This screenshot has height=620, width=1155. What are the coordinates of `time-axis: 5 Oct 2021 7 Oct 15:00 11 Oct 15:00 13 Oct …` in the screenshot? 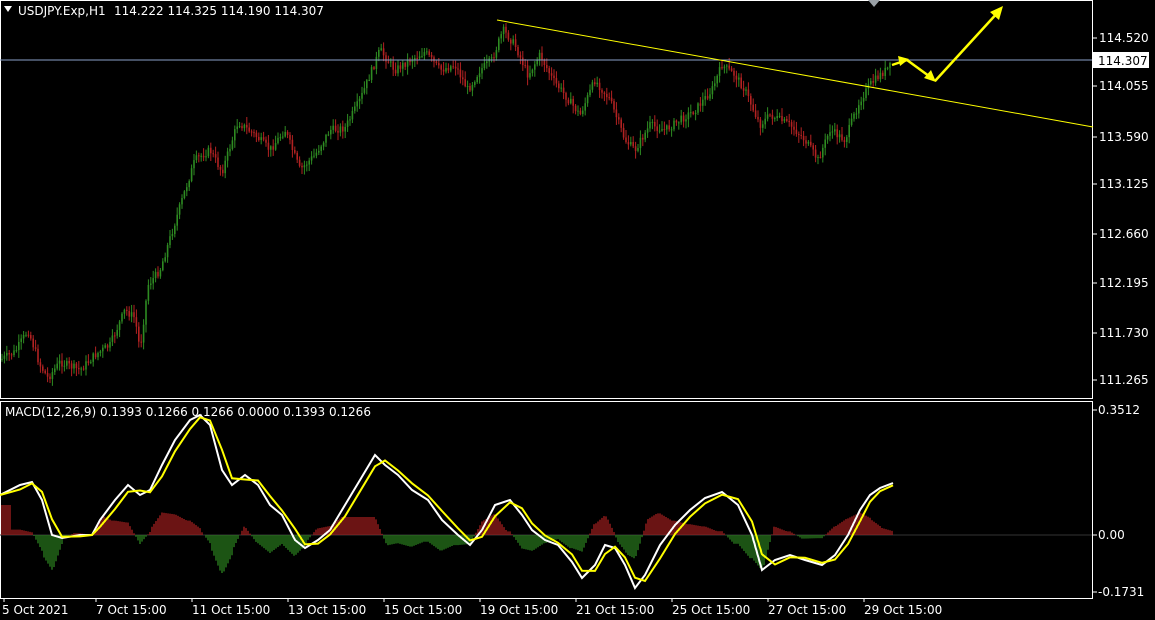 It's located at (472, 607).